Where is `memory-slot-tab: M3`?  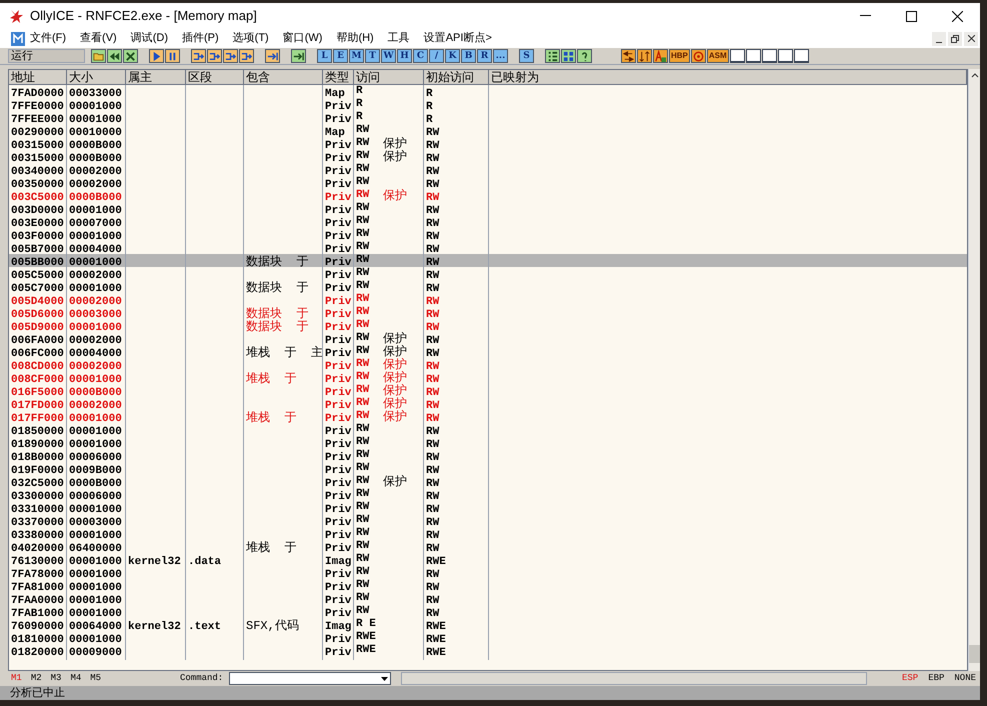 memory-slot-tab: M3 is located at coordinates (56, 679).